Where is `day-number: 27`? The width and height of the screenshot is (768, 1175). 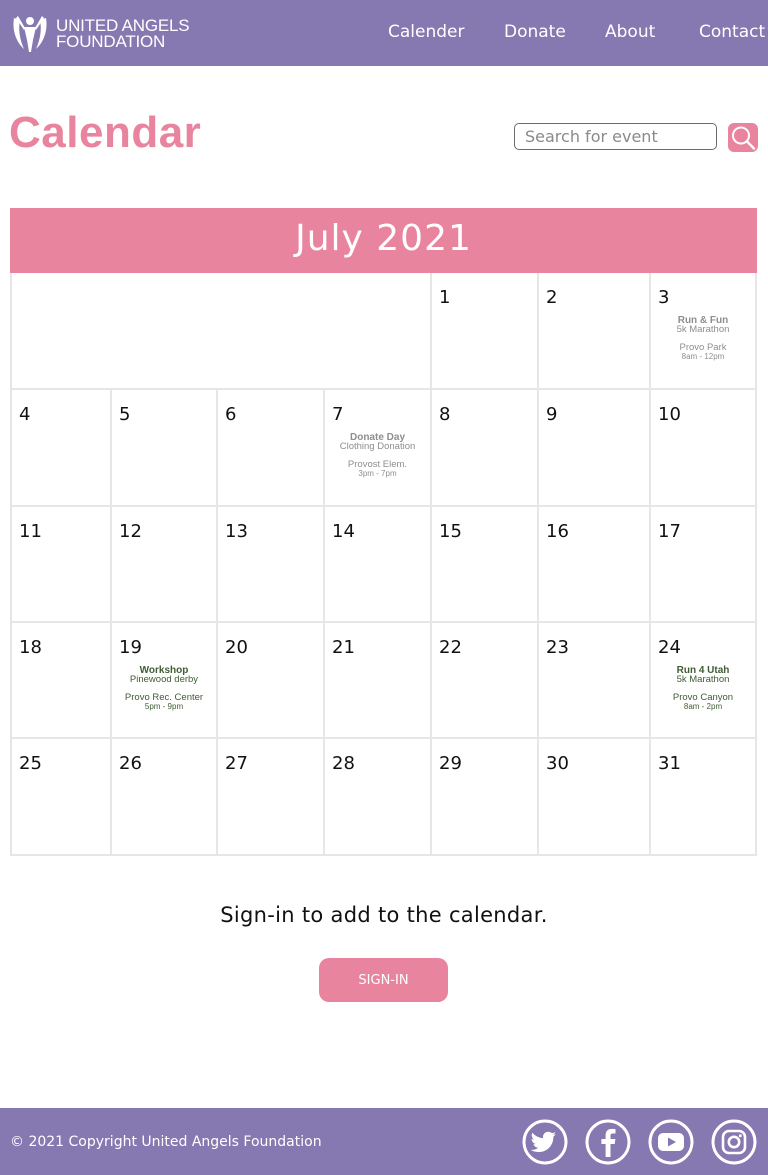
day-number: 27 is located at coordinates (236, 763).